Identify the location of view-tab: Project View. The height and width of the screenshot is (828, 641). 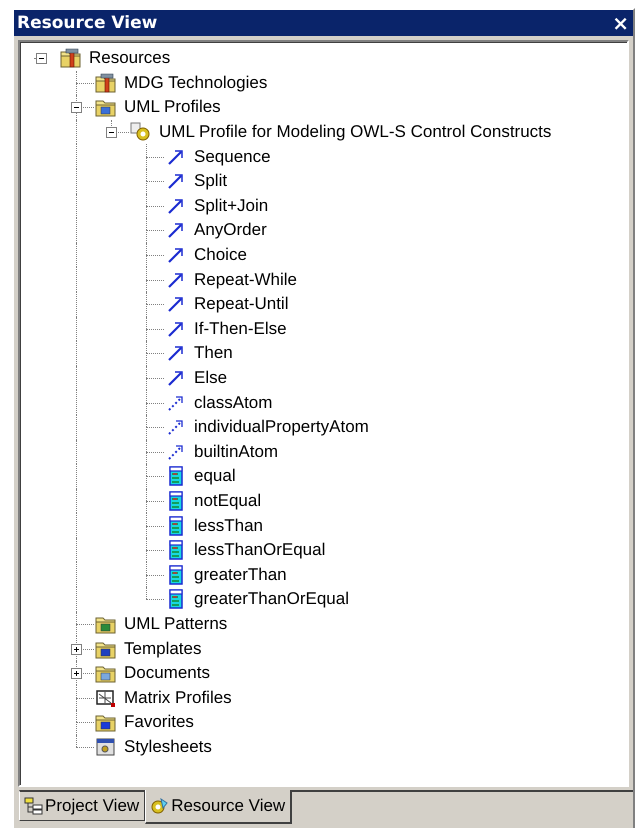
(82, 805).